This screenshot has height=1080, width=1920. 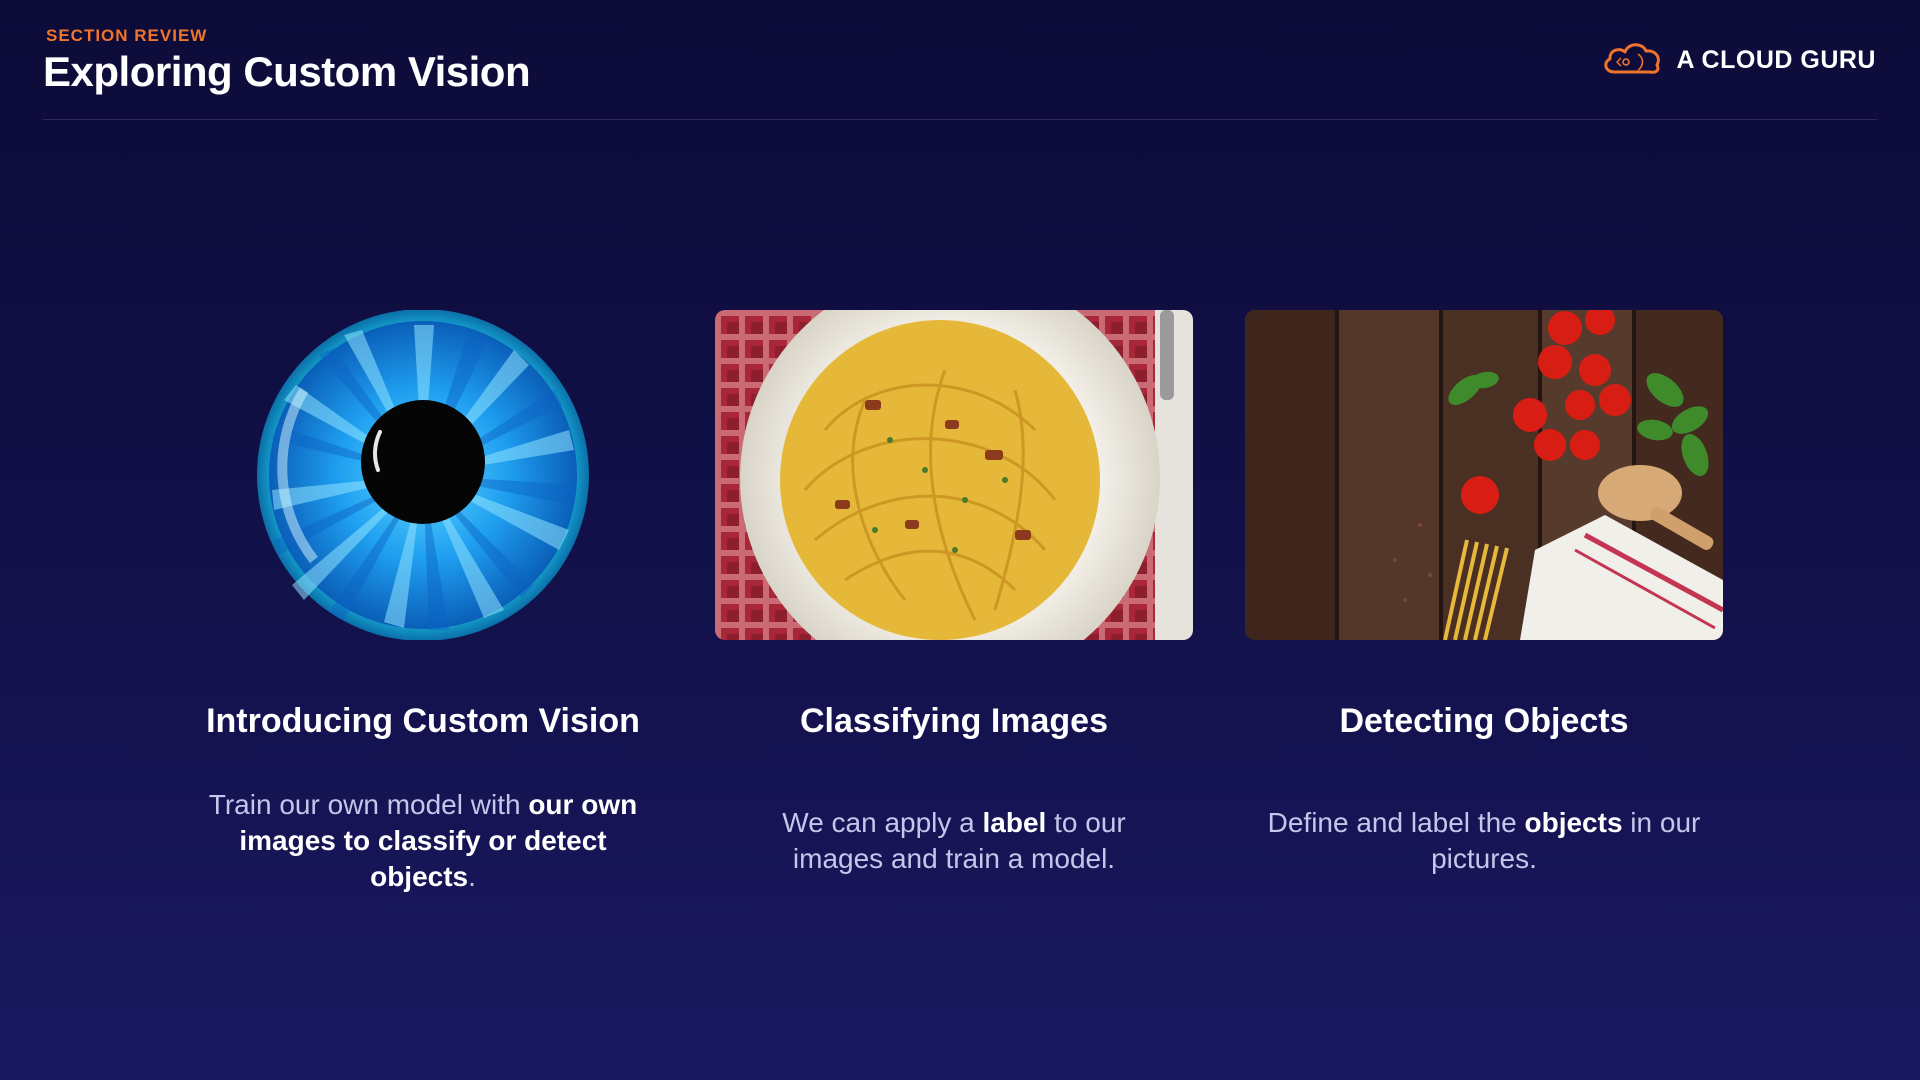 What do you see at coordinates (423, 475) in the screenshot?
I see `eye-illustration` at bounding box center [423, 475].